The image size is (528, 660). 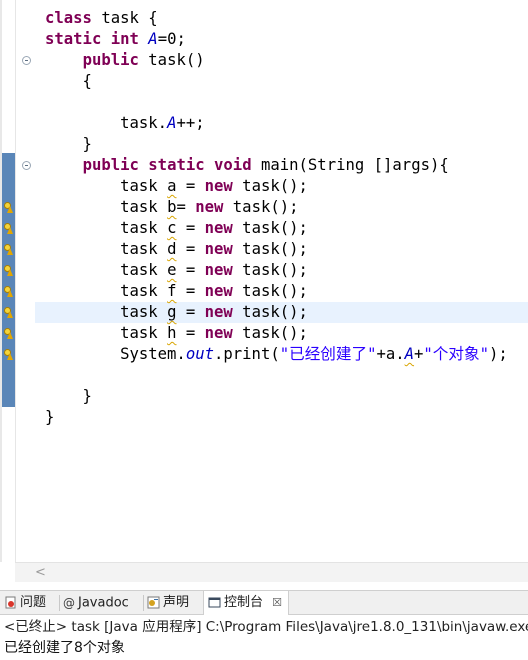 I want to click on tab-declaration: 声明, so click(x=168, y=603).